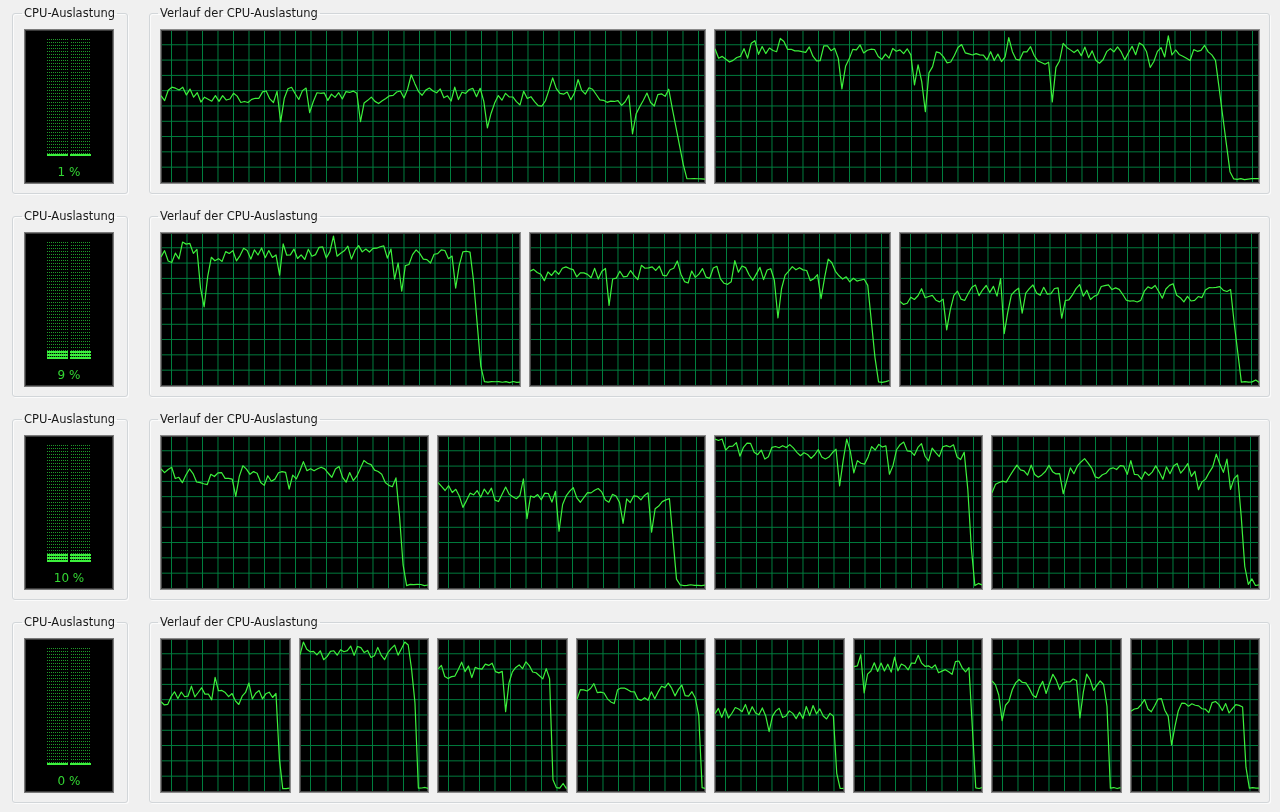 This screenshot has width=1280, height=812. I want to click on usage-reading: 10 %, so click(69, 578).